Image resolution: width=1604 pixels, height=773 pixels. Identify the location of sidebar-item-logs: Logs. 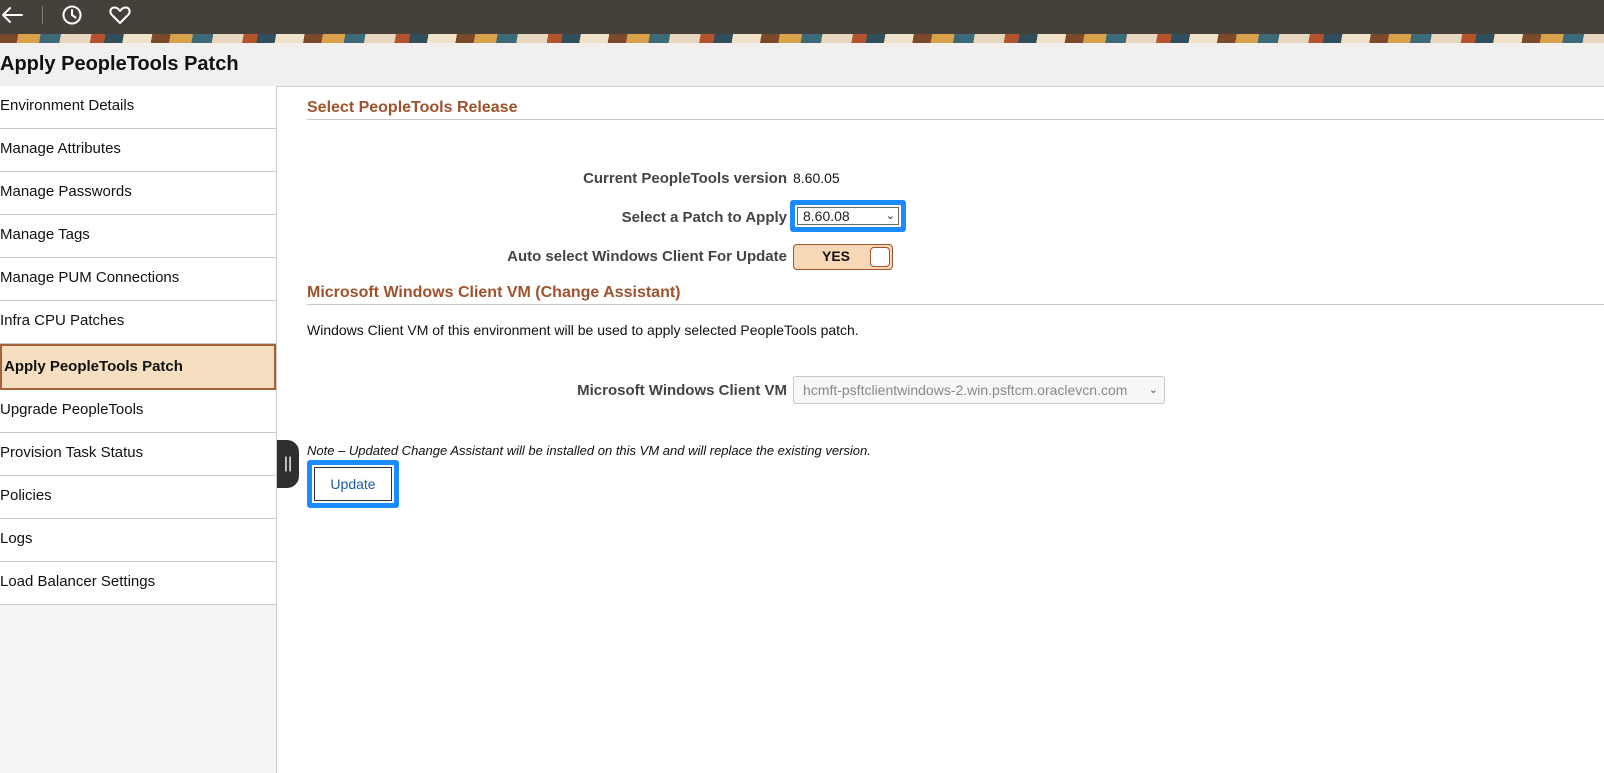
(138, 540).